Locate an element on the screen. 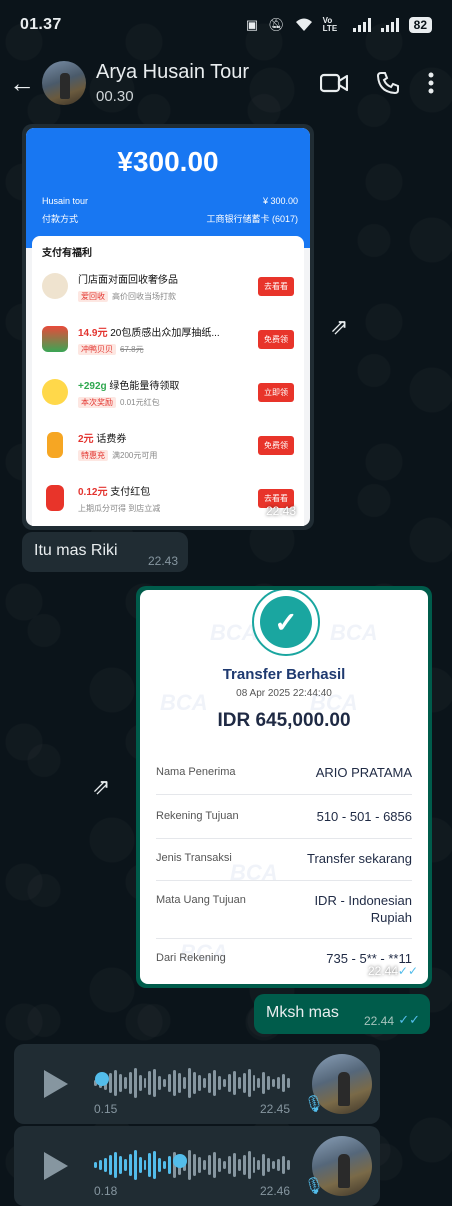  audio-seek-handle is located at coordinates (102, 1079).